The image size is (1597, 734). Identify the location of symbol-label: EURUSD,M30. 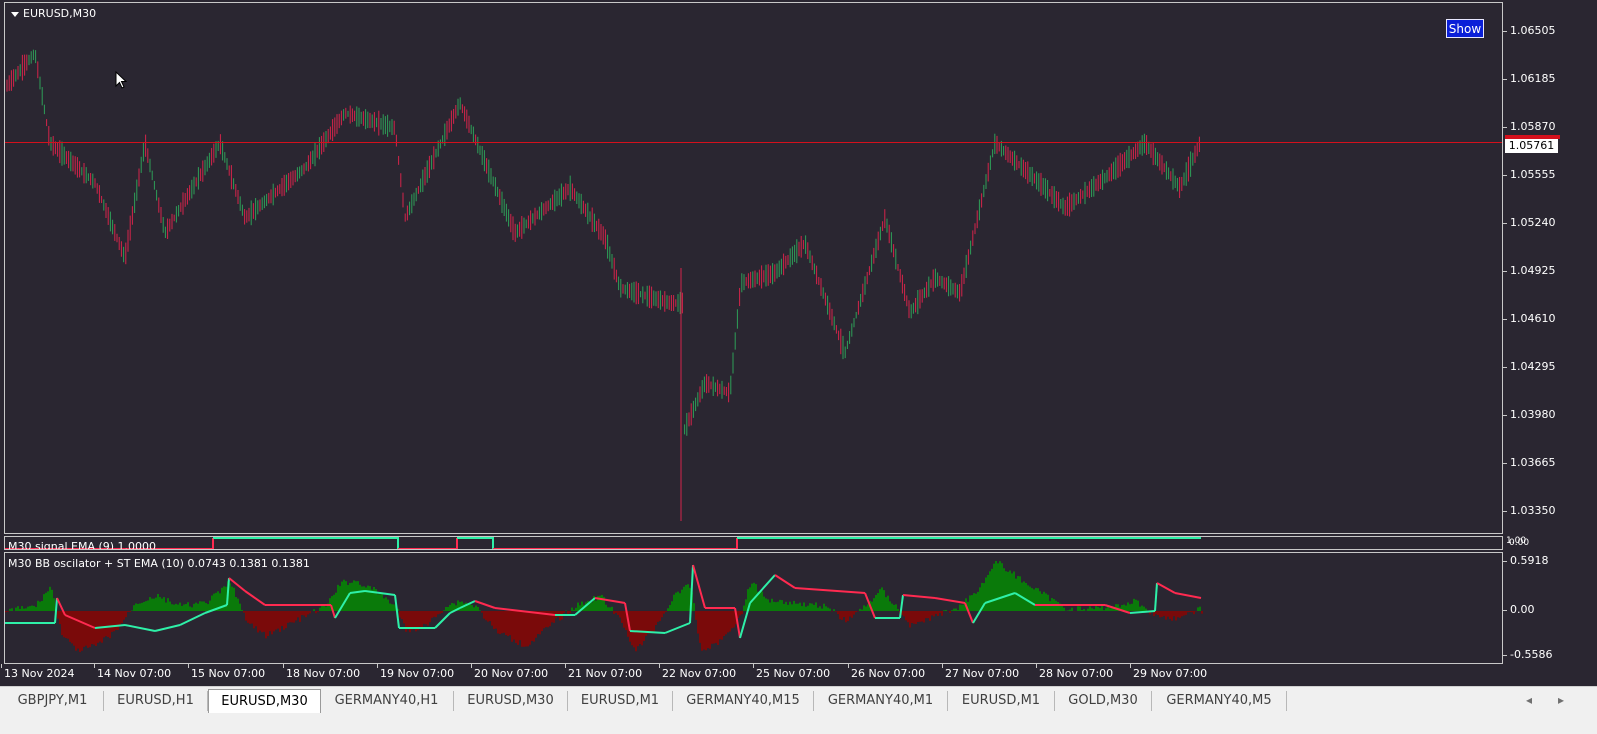
(53, 13).